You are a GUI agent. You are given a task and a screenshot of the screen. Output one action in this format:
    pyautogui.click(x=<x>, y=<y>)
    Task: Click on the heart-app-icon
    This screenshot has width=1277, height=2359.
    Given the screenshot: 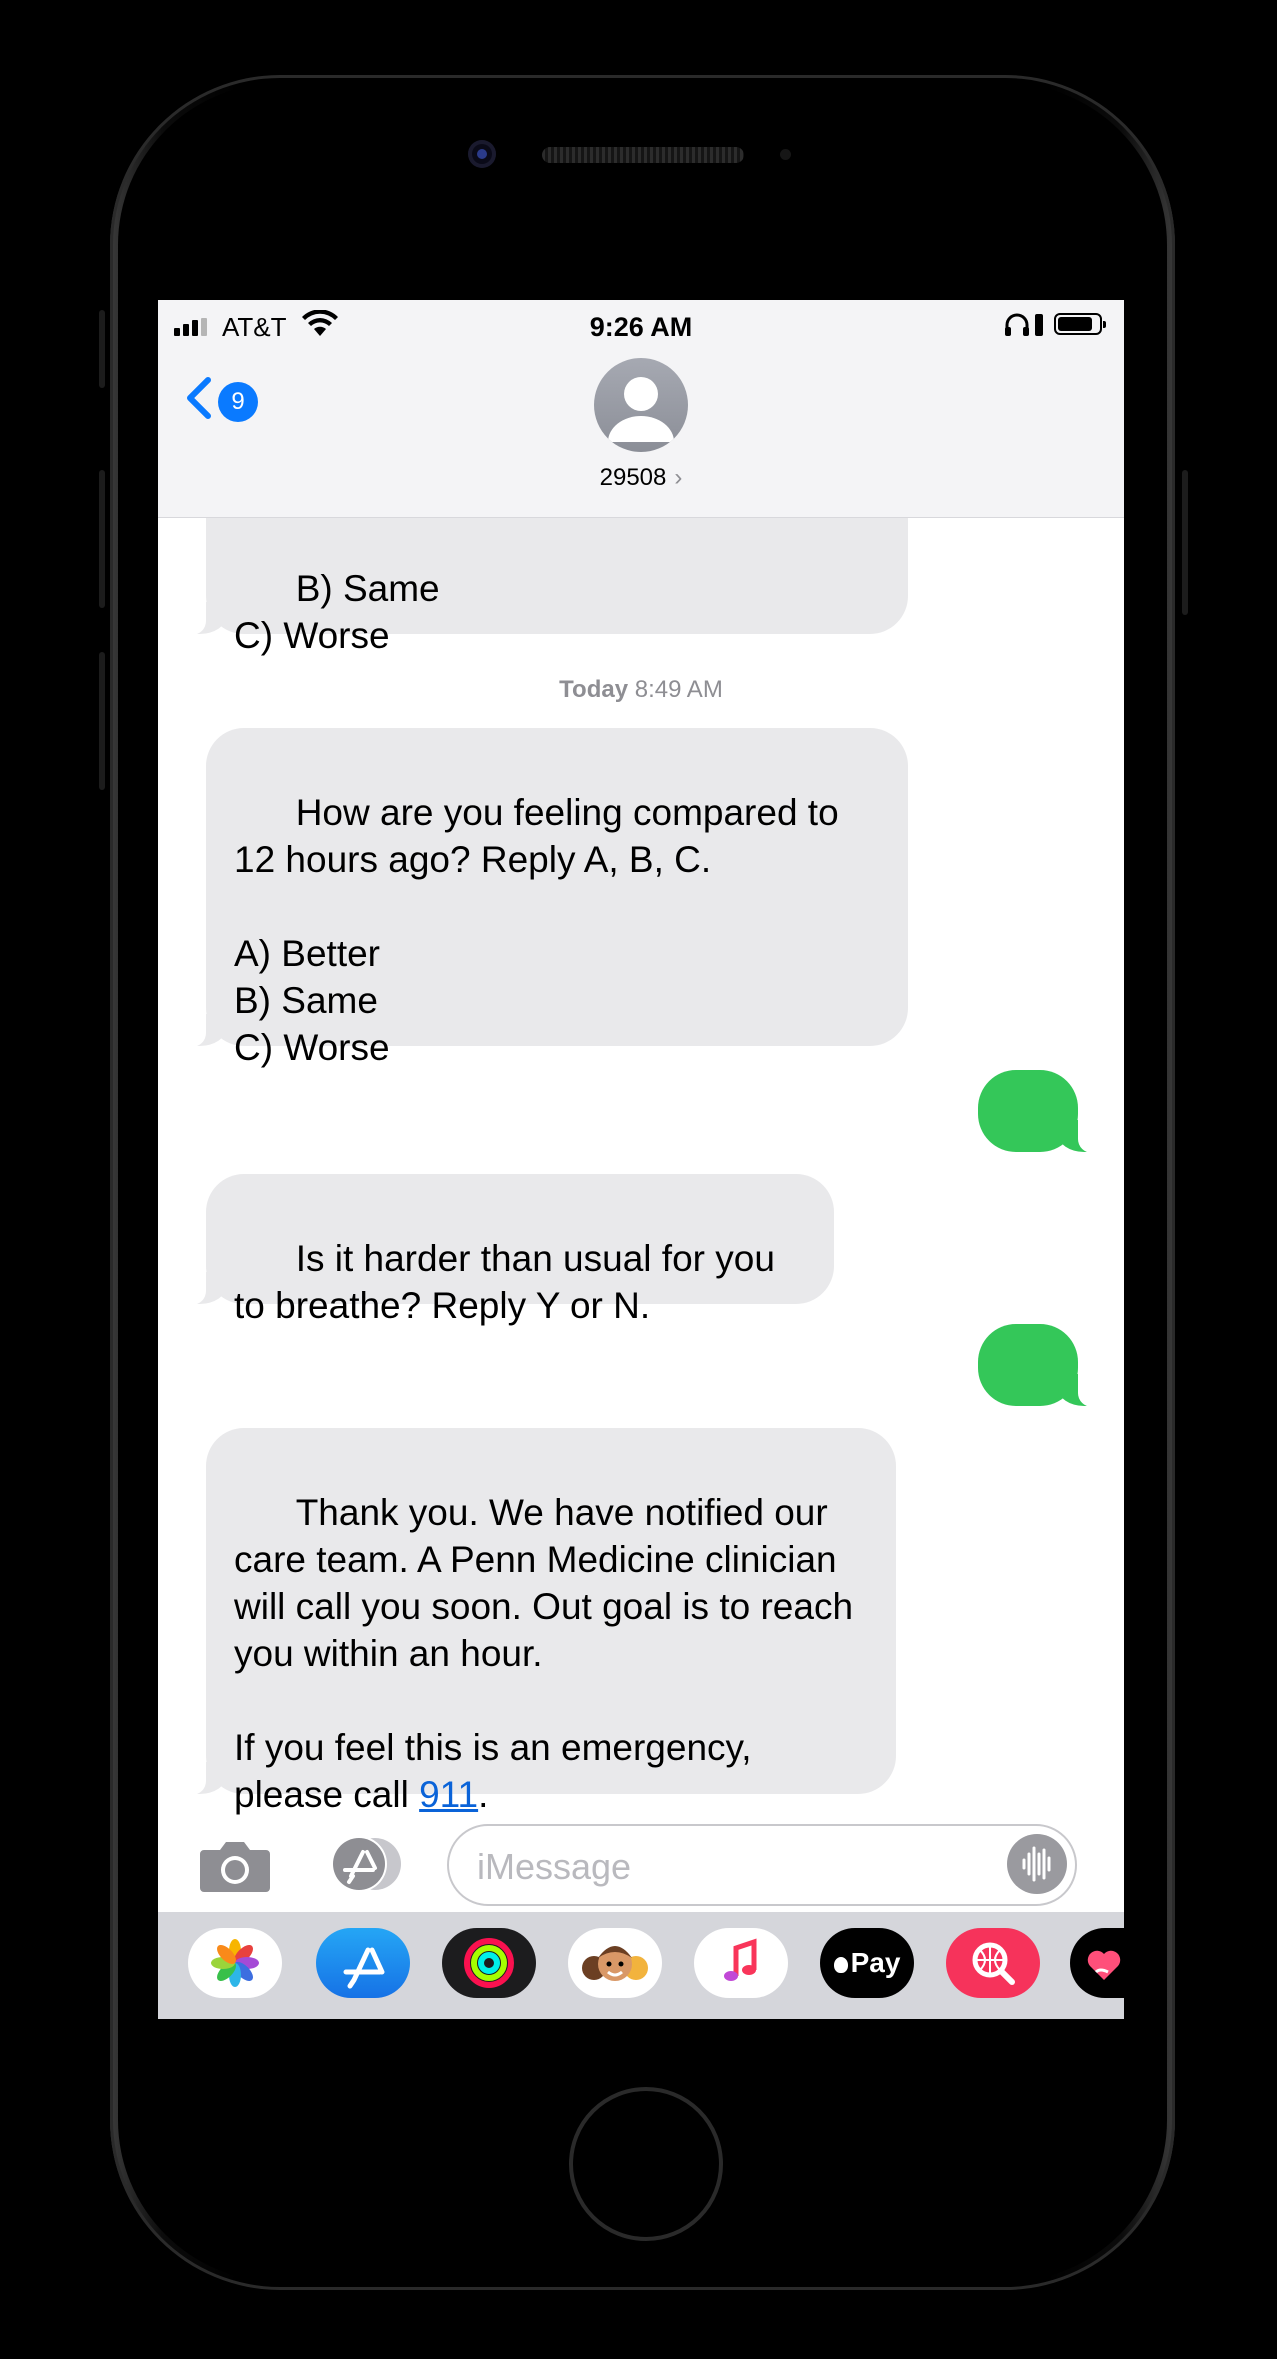 What is the action you would take?
    pyautogui.click(x=1097, y=1963)
    